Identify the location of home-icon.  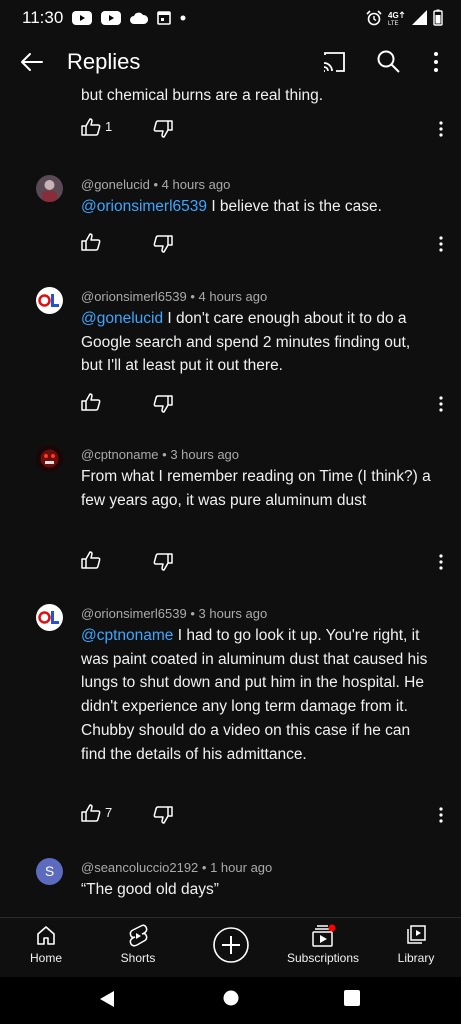
(46, 935).